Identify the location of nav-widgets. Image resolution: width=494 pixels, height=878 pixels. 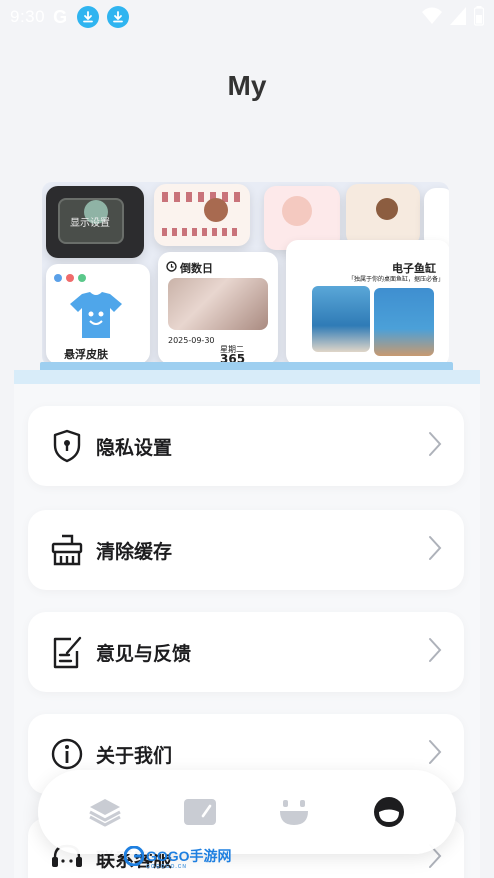
(200, 812).